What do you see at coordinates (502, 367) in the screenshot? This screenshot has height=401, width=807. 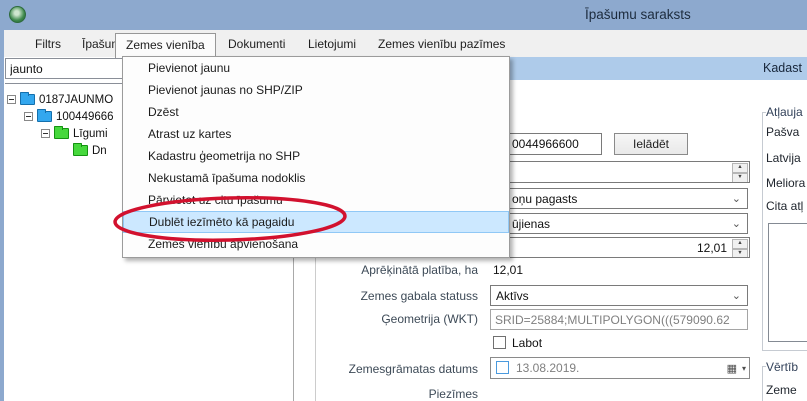 I see `date-checkbox` at bounding box center [502, 367].